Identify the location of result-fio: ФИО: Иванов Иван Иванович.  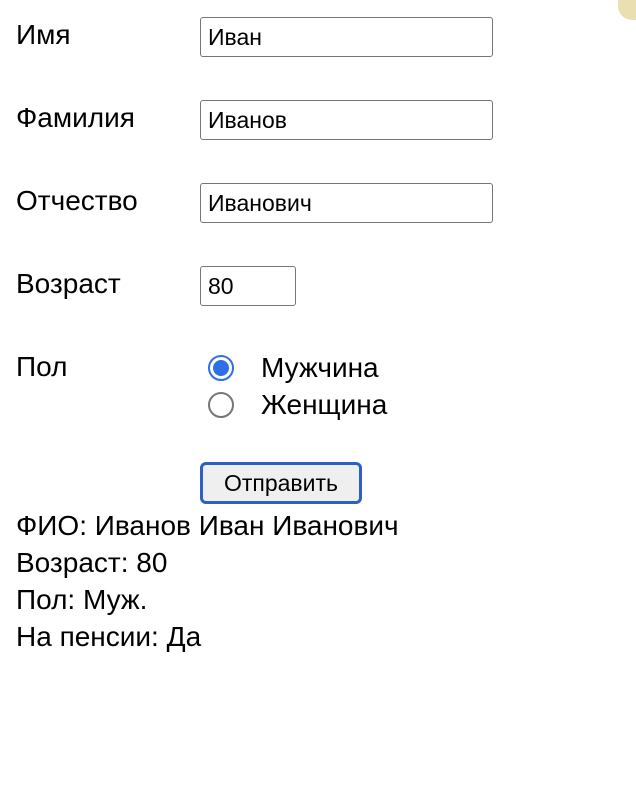
(207, 525).